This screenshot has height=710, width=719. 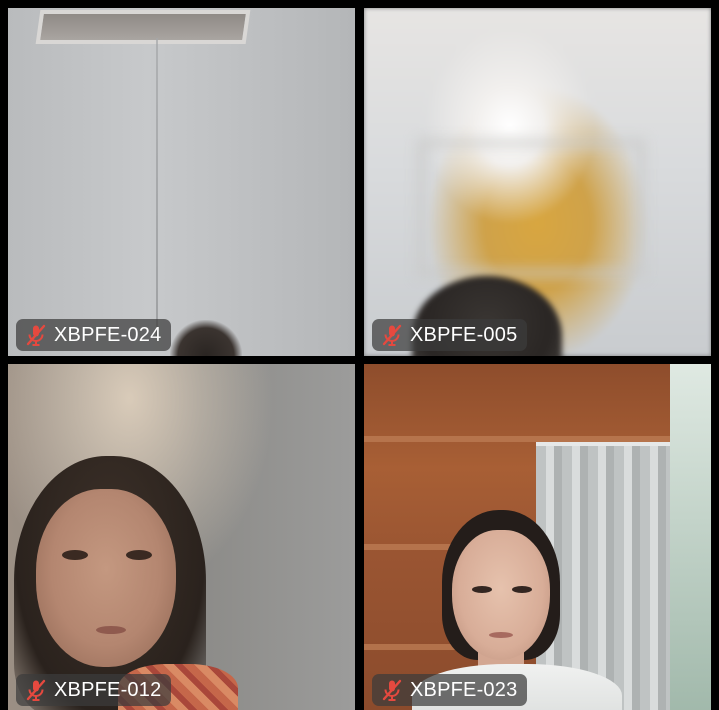 I want to click on window, so click(x=690, y=537).